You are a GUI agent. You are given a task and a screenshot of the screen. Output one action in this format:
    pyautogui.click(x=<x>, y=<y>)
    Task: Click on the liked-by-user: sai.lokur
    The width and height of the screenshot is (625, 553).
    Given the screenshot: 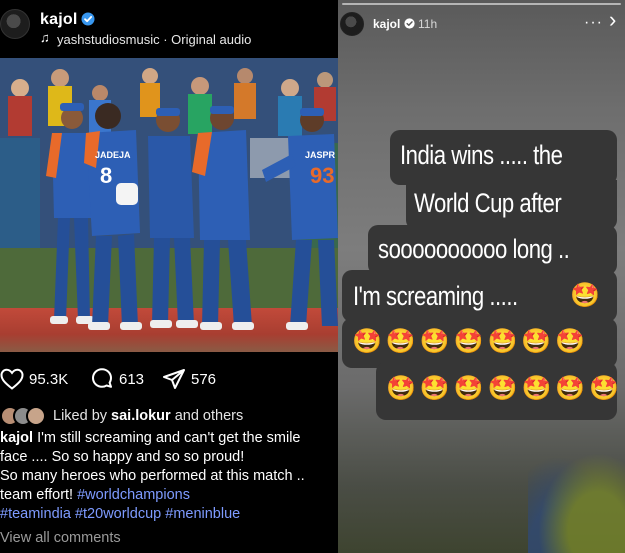 What is the action you would take?
    pyautogui.click(x=141, y=416)
    